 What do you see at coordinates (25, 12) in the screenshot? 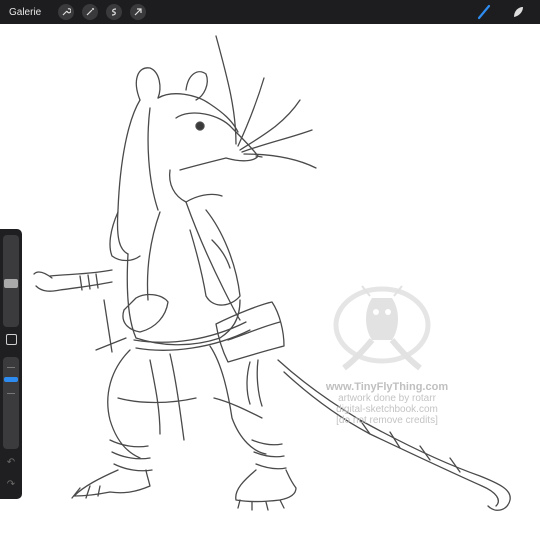
I see `gallery-button: Galerie` at bounding box center [25, 12].